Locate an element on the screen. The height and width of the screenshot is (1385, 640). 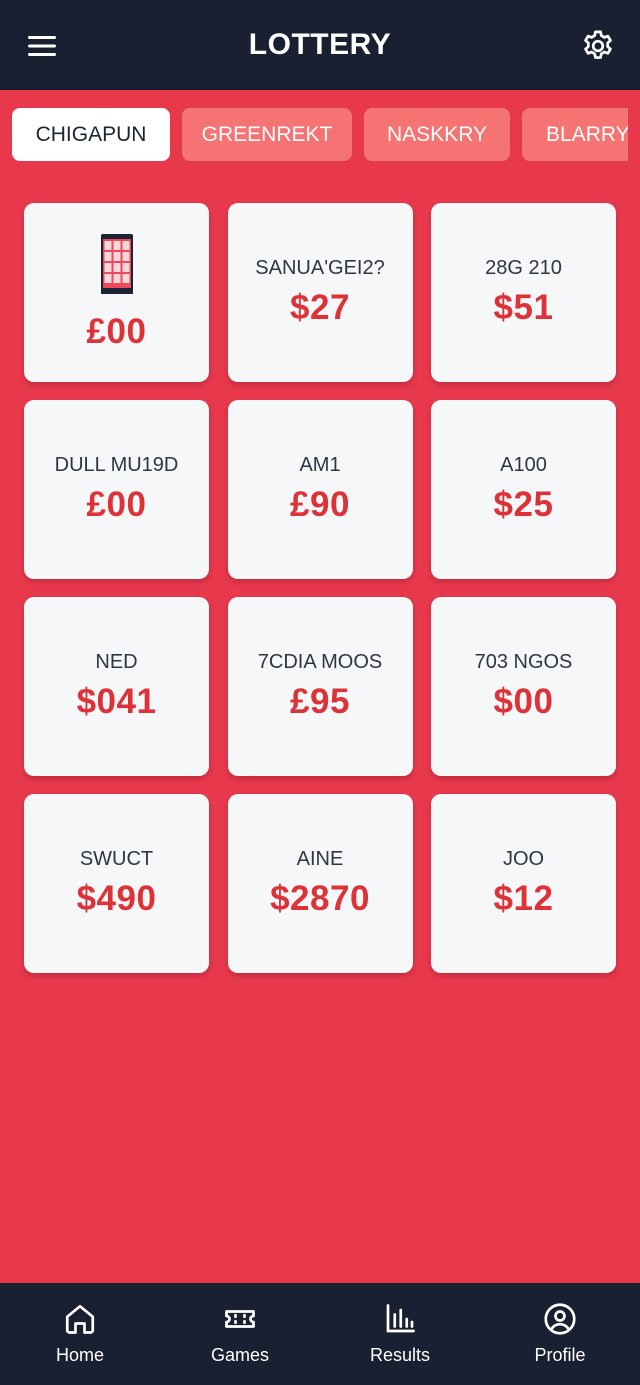
menu-button is located at coordinates (42, 46).